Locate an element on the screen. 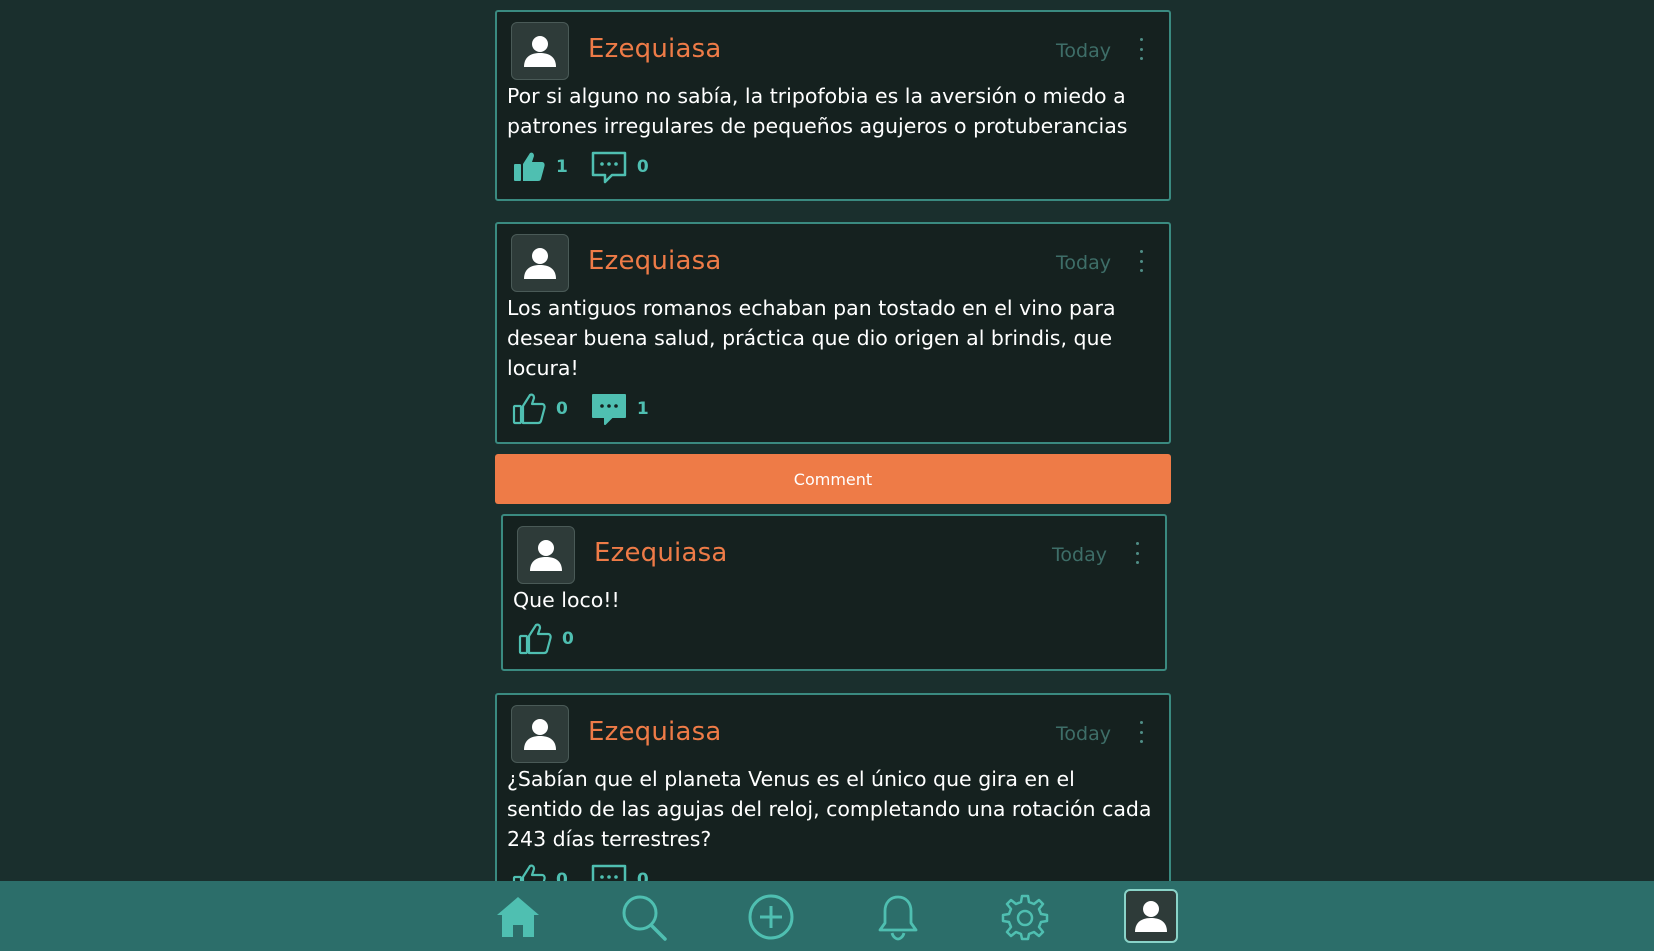 Image resolution: width=1654 pixels, height=951 pixels. reply-text: Que loco!! is located at coordinates (566, 600).